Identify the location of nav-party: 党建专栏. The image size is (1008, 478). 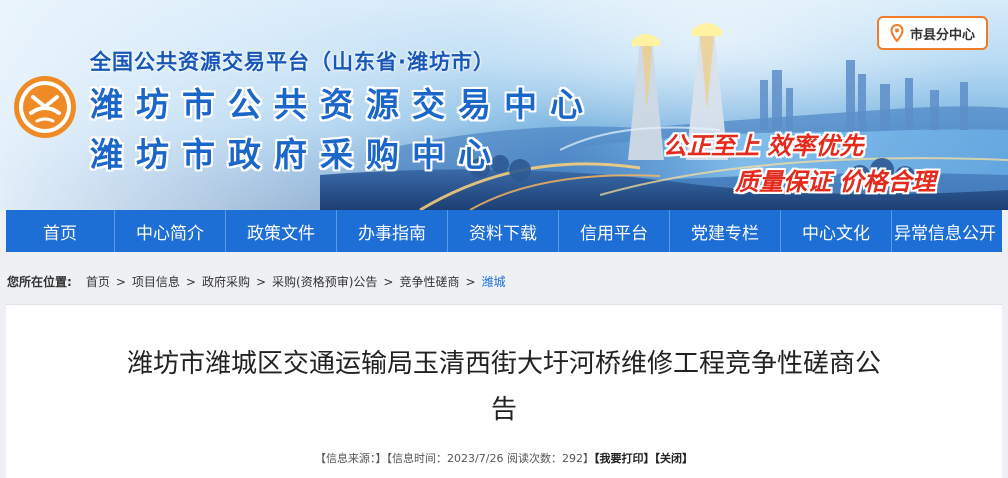
(725, 231).